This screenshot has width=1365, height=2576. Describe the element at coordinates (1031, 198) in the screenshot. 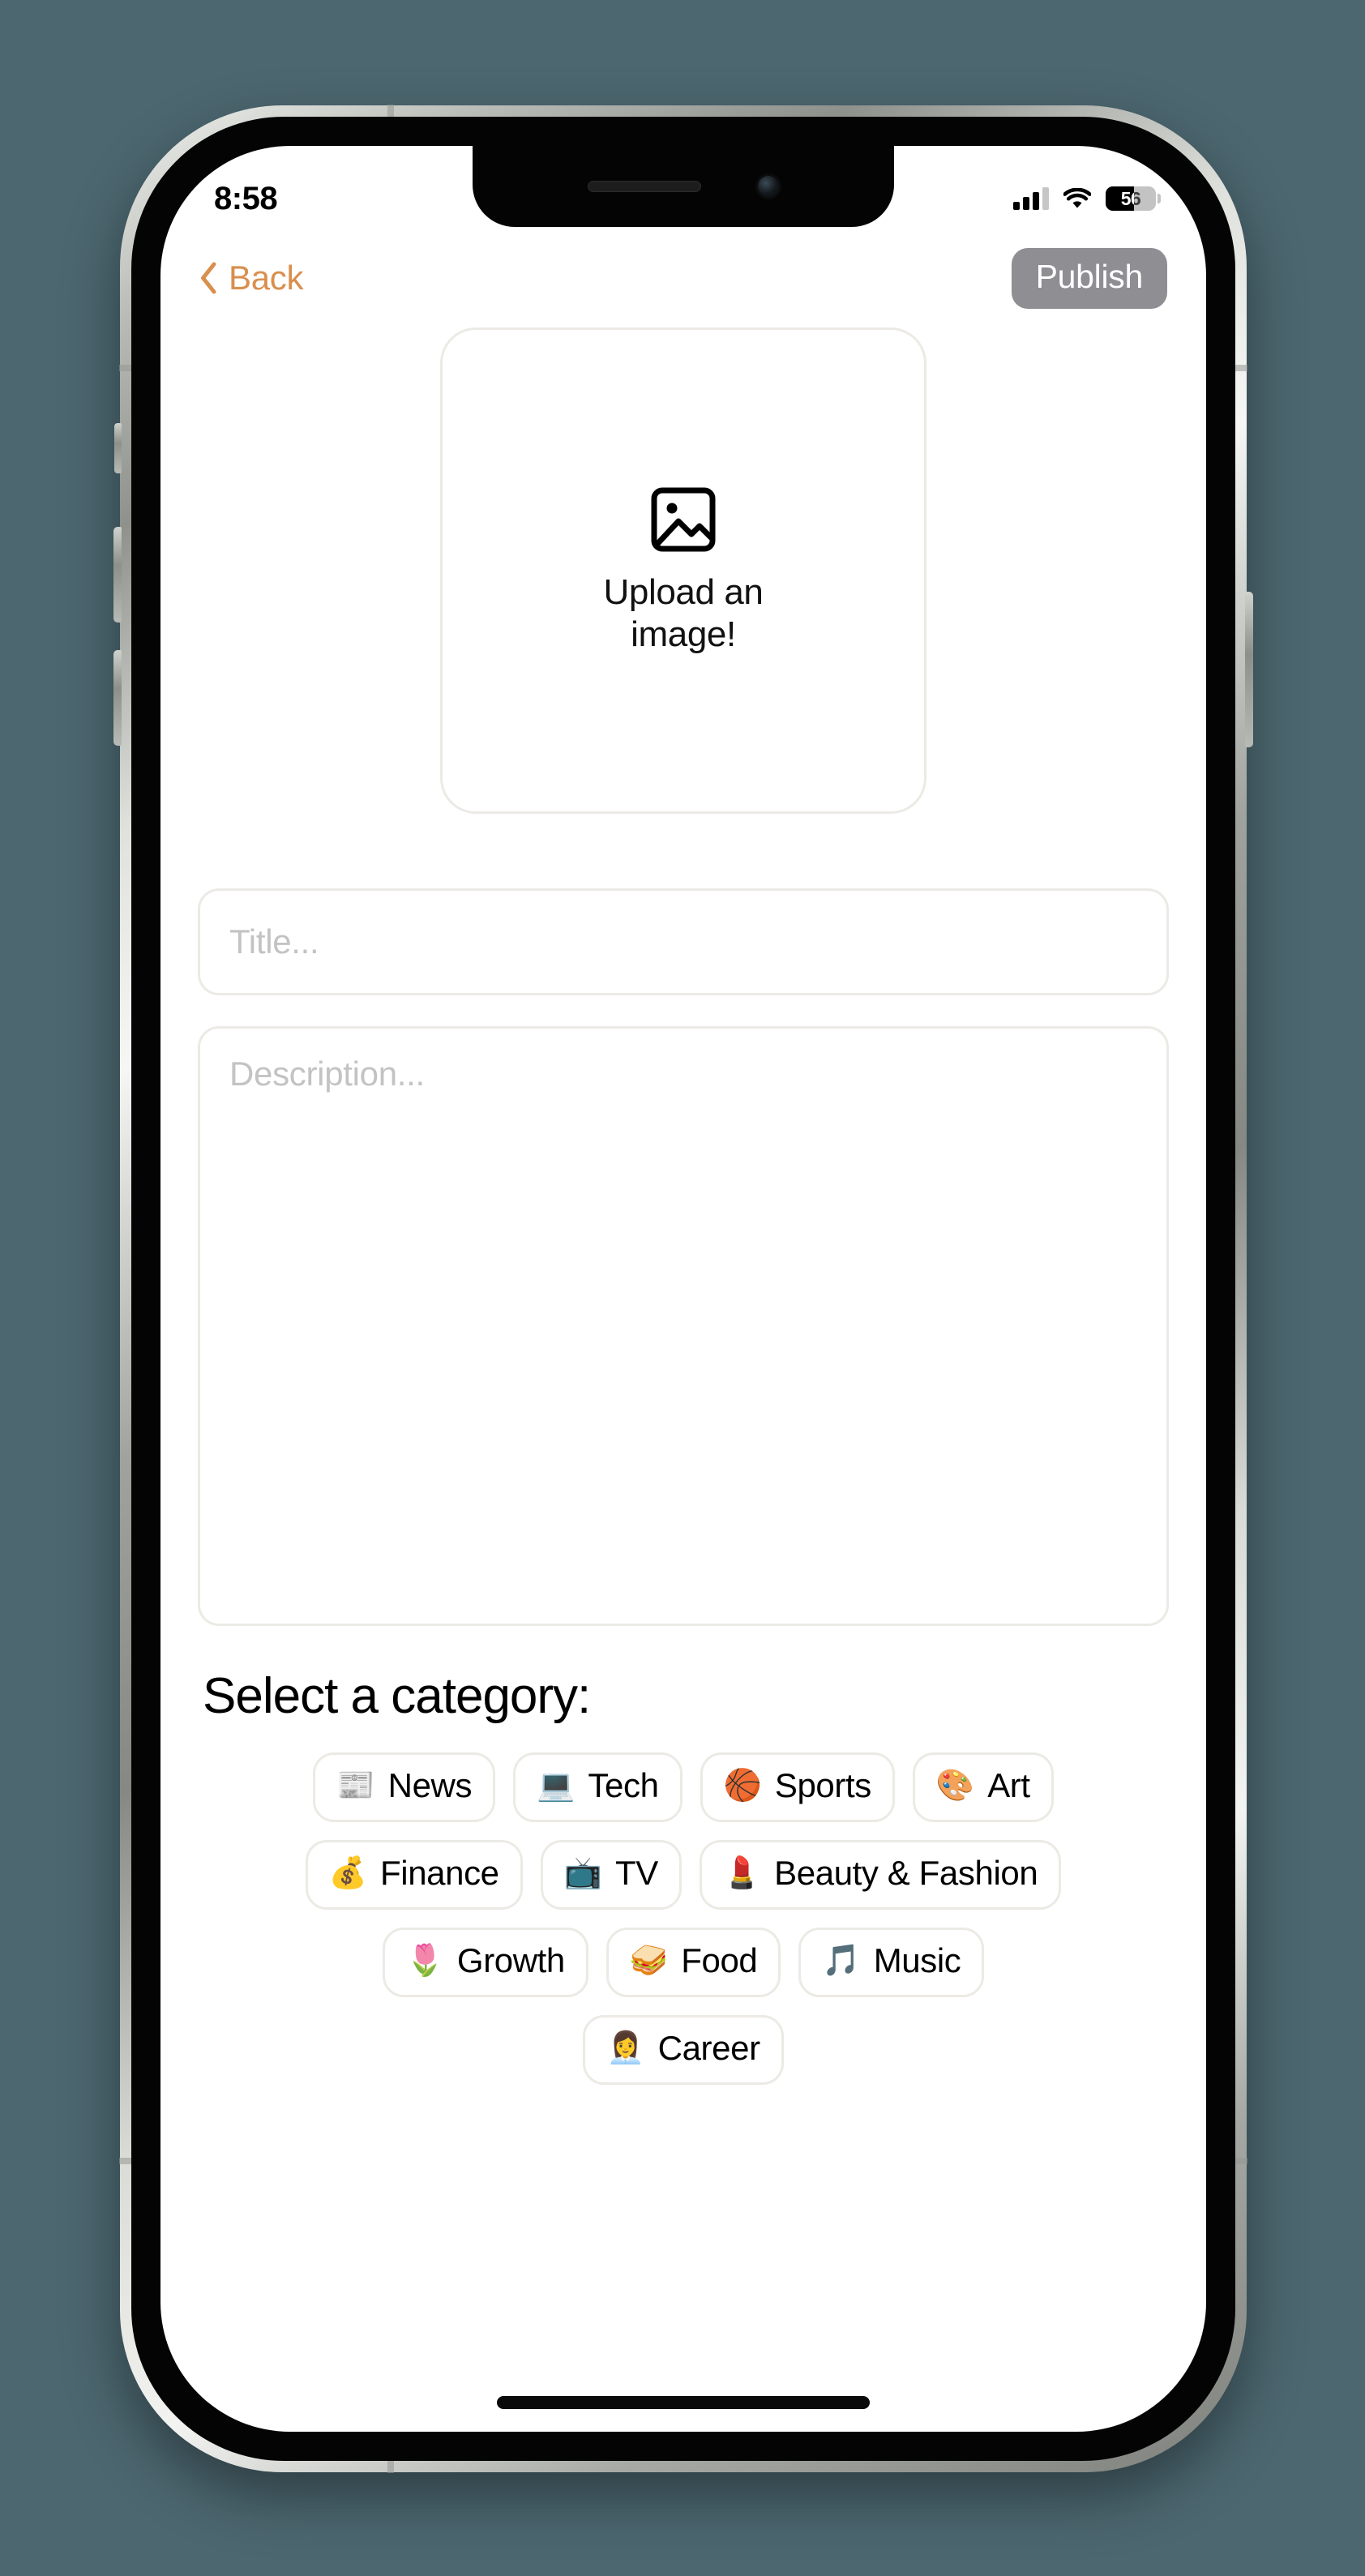

I see `signal-bars-icon` at that location.